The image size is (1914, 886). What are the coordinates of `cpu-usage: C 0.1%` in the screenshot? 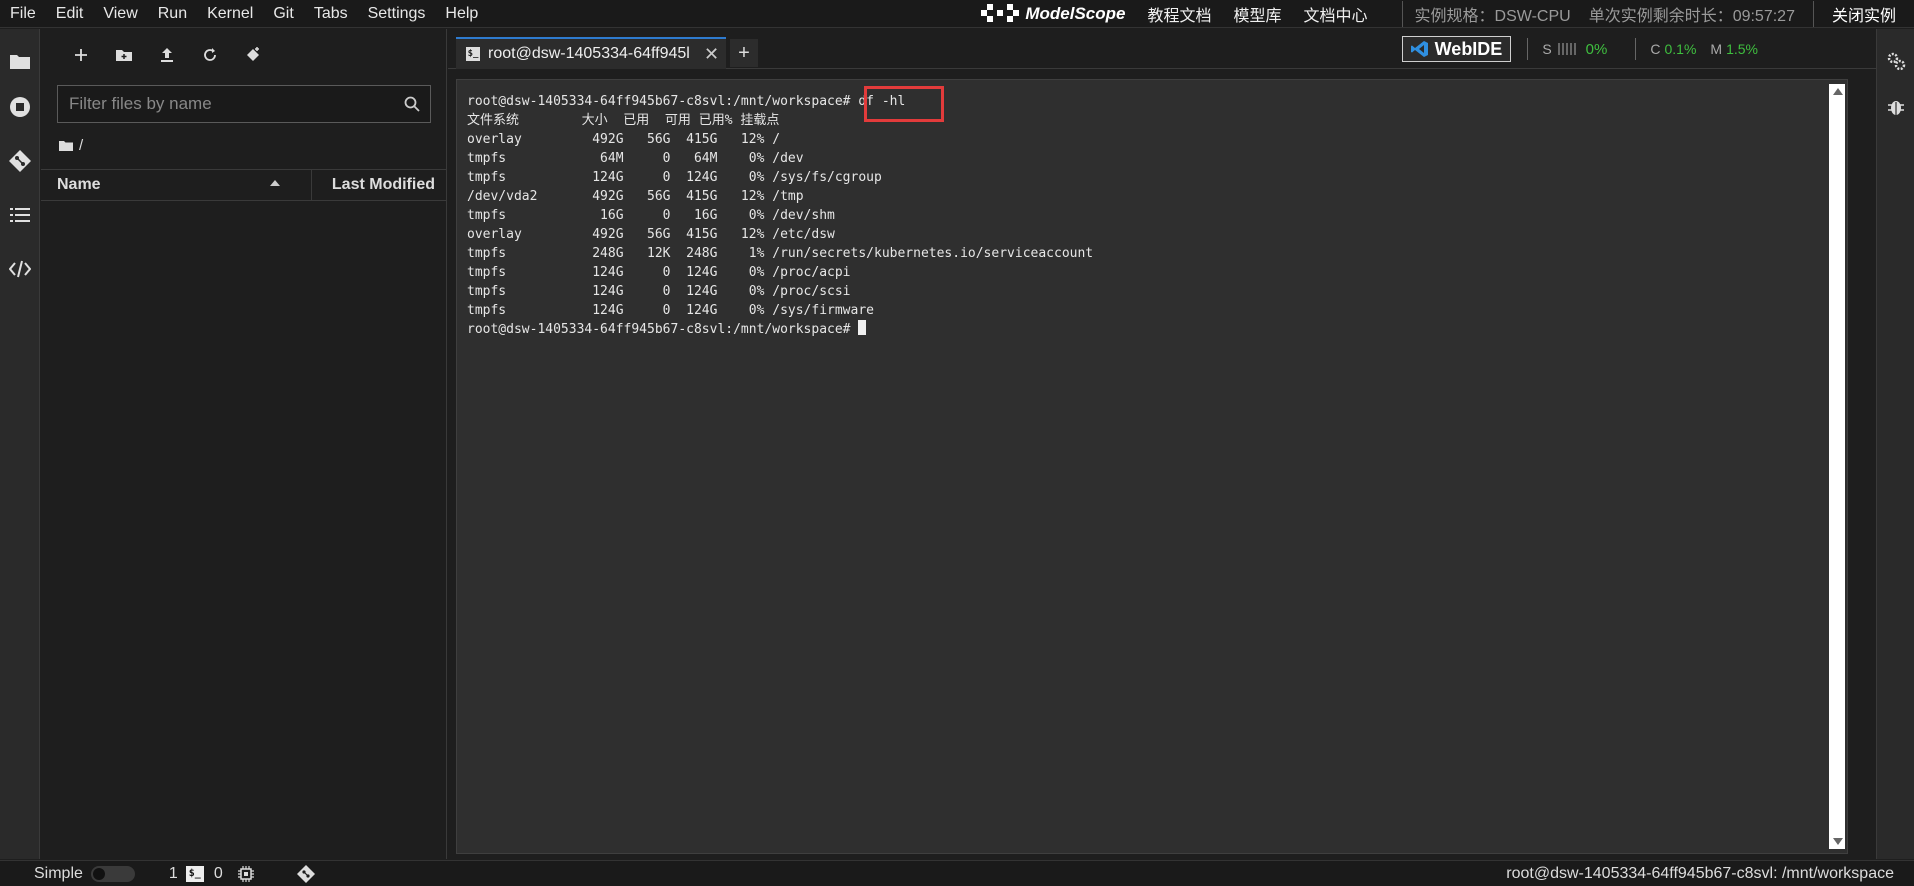 It's located at (1673, 49).